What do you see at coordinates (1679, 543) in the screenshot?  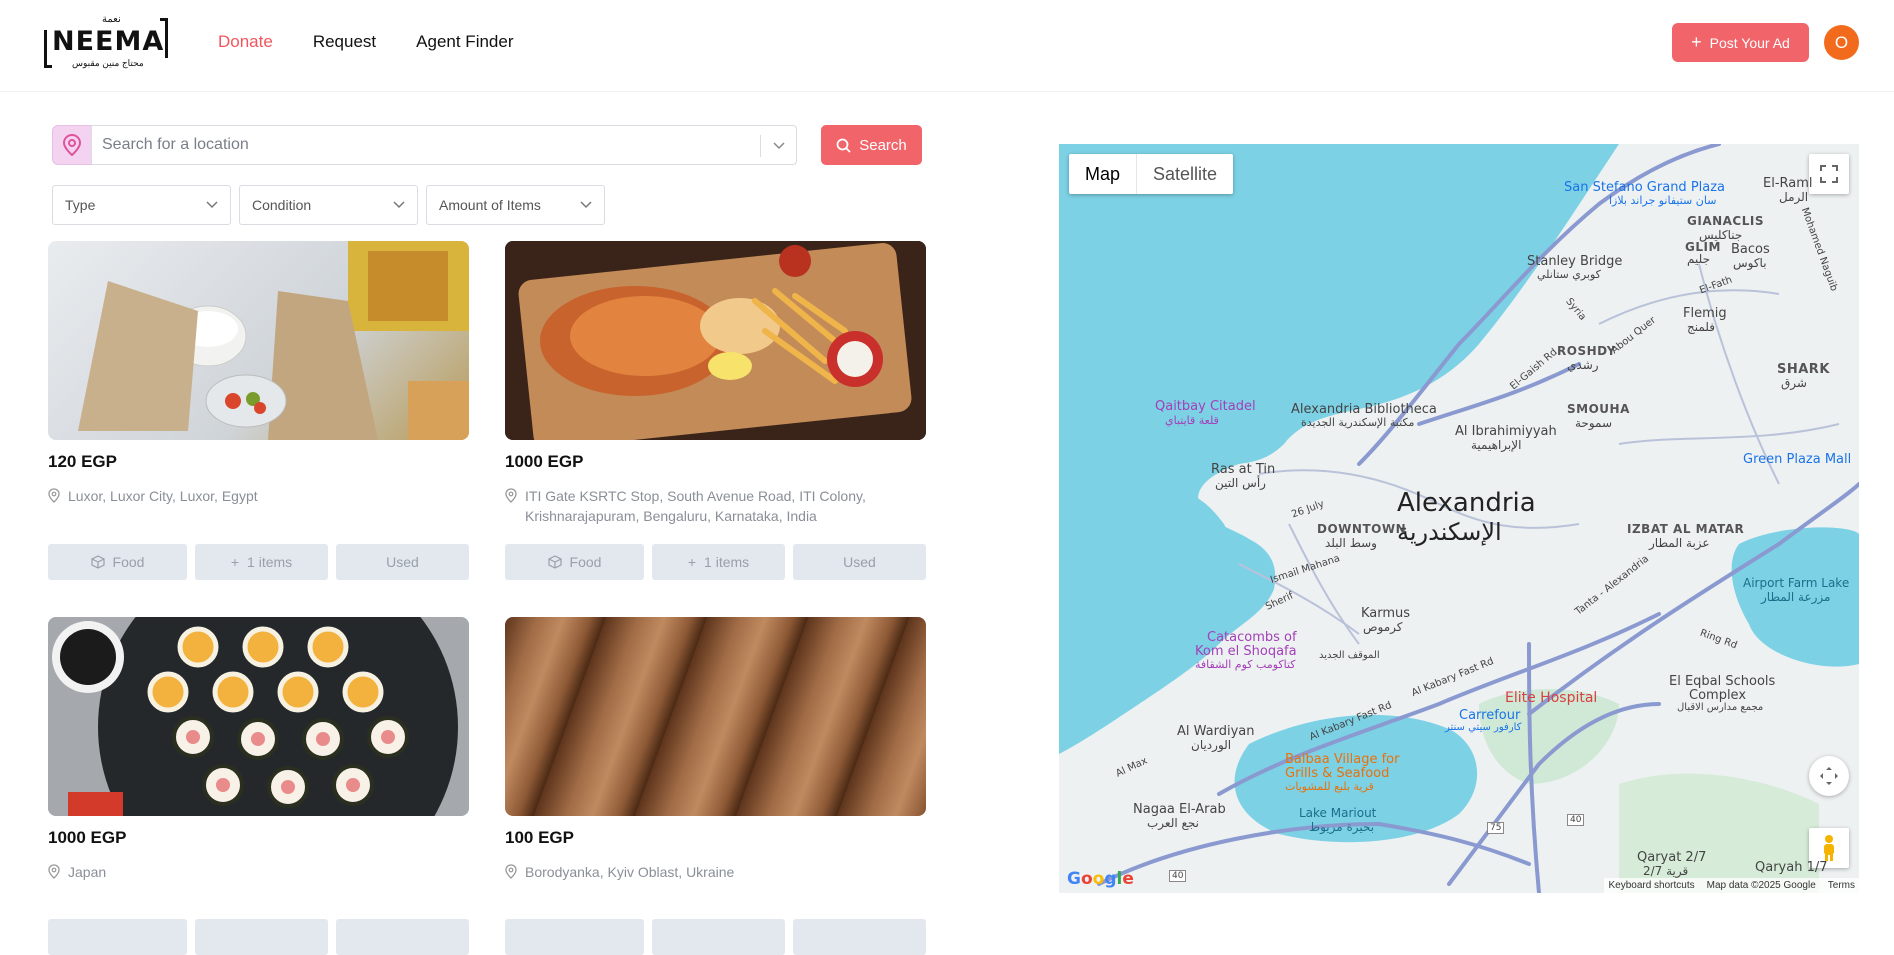 I see `map-label-izbat-ar: عزبة المطار` at bounding box center [1679, 543].